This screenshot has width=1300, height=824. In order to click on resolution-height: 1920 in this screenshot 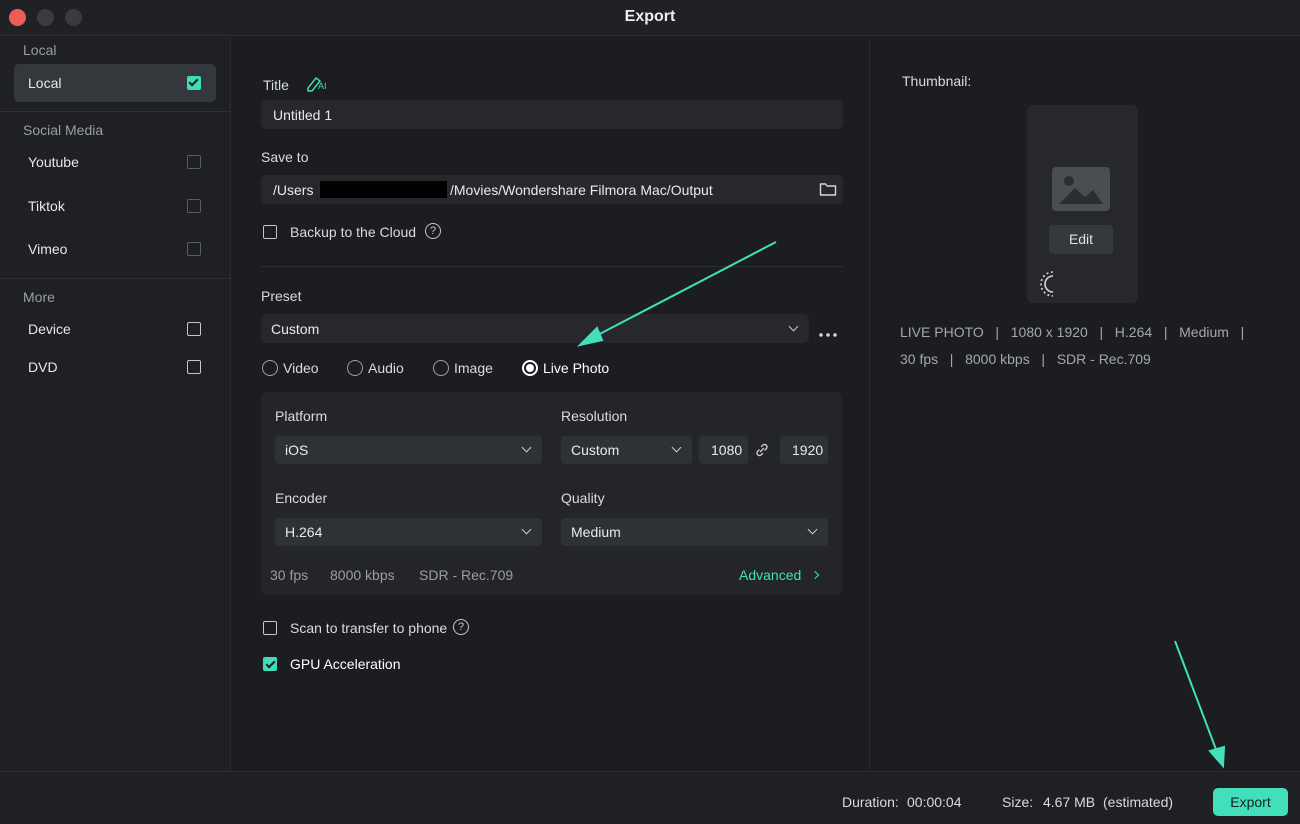, I will do `click(808, 450)`.